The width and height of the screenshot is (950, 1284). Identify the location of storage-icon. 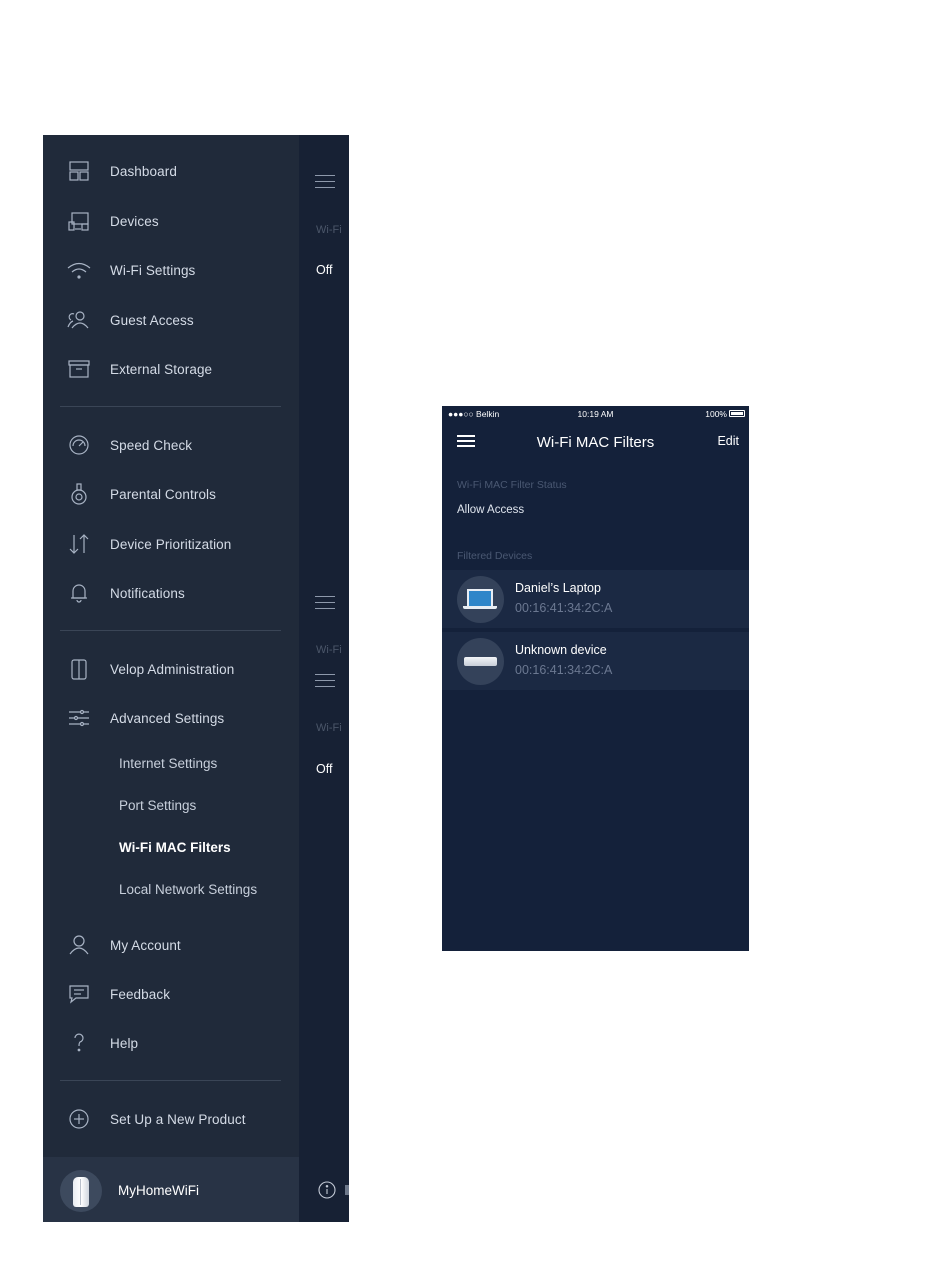
(79, 369).